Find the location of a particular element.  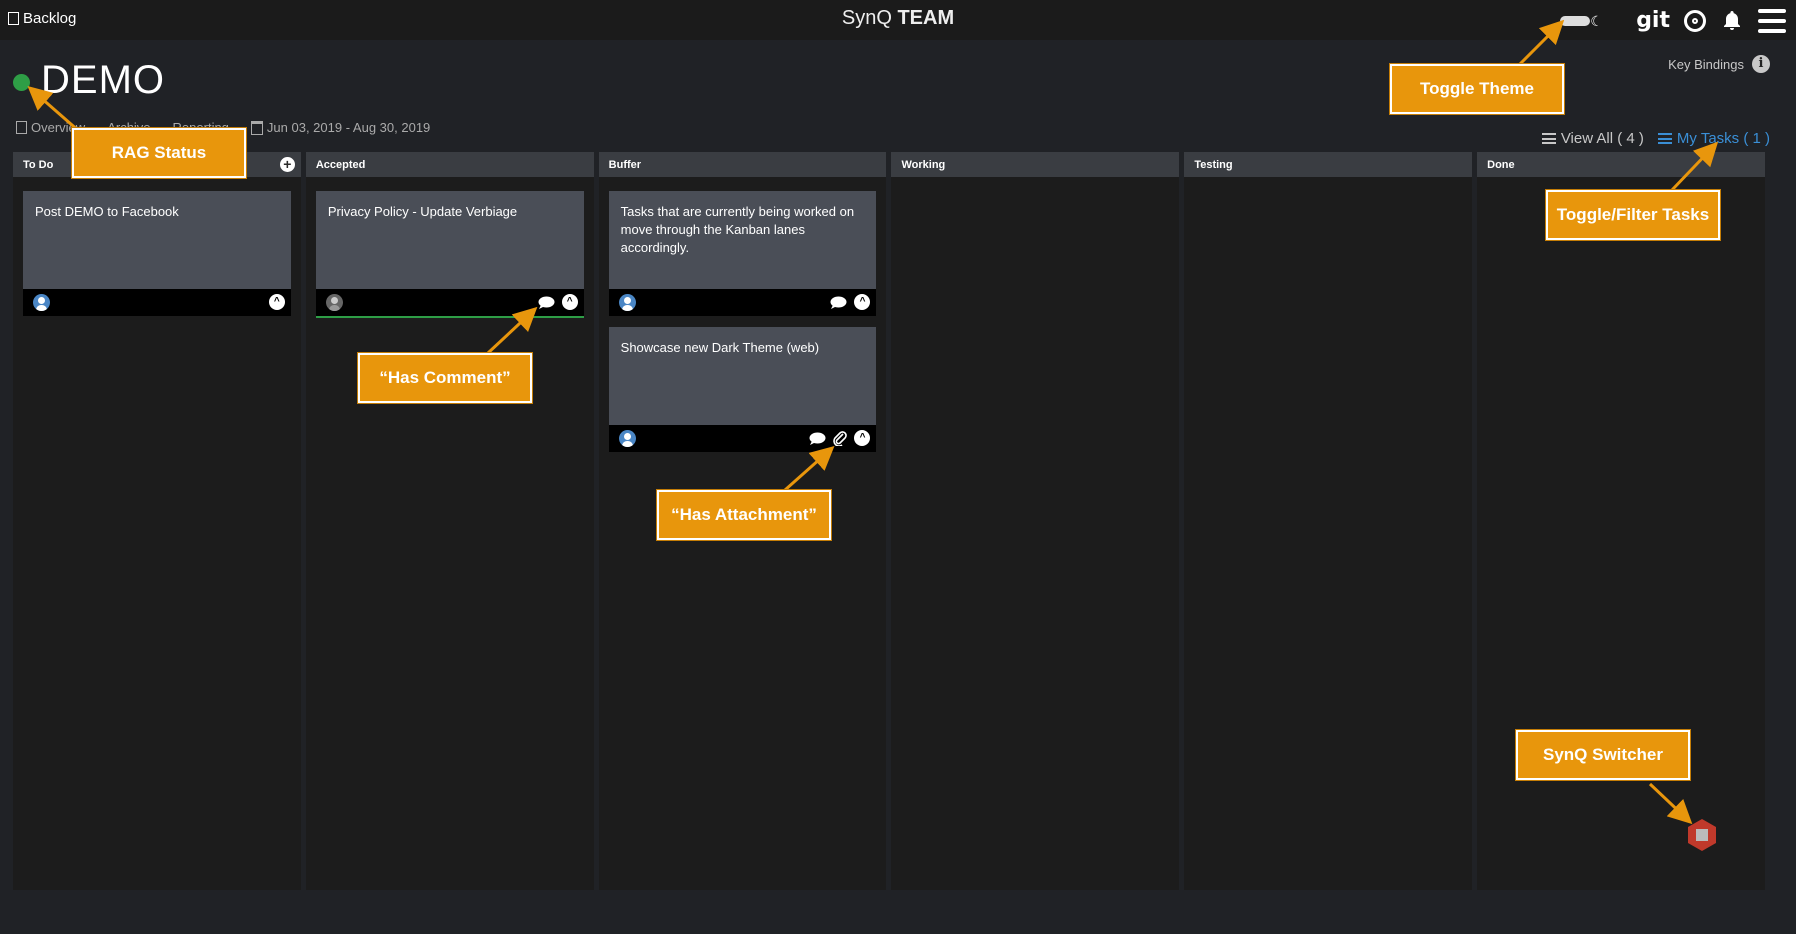

task-title: Showcase new Dark Theme (web) is located at coordinates (720, 347).